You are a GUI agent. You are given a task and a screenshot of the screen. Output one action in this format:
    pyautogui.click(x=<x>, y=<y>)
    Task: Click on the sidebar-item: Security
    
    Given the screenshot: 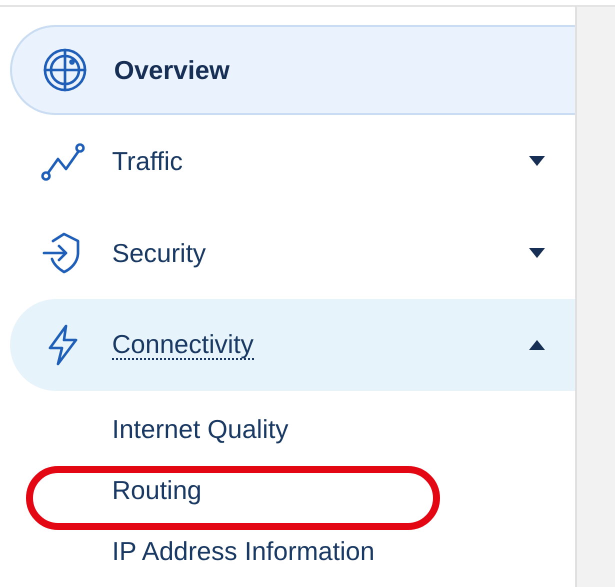 What is the action you would take?
    pyautogui.click(x=287, y=253)
    